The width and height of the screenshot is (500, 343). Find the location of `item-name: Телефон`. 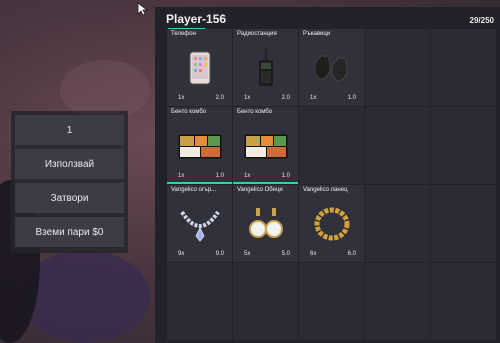

item-name: Телефон is located at coordinates (183, 34).